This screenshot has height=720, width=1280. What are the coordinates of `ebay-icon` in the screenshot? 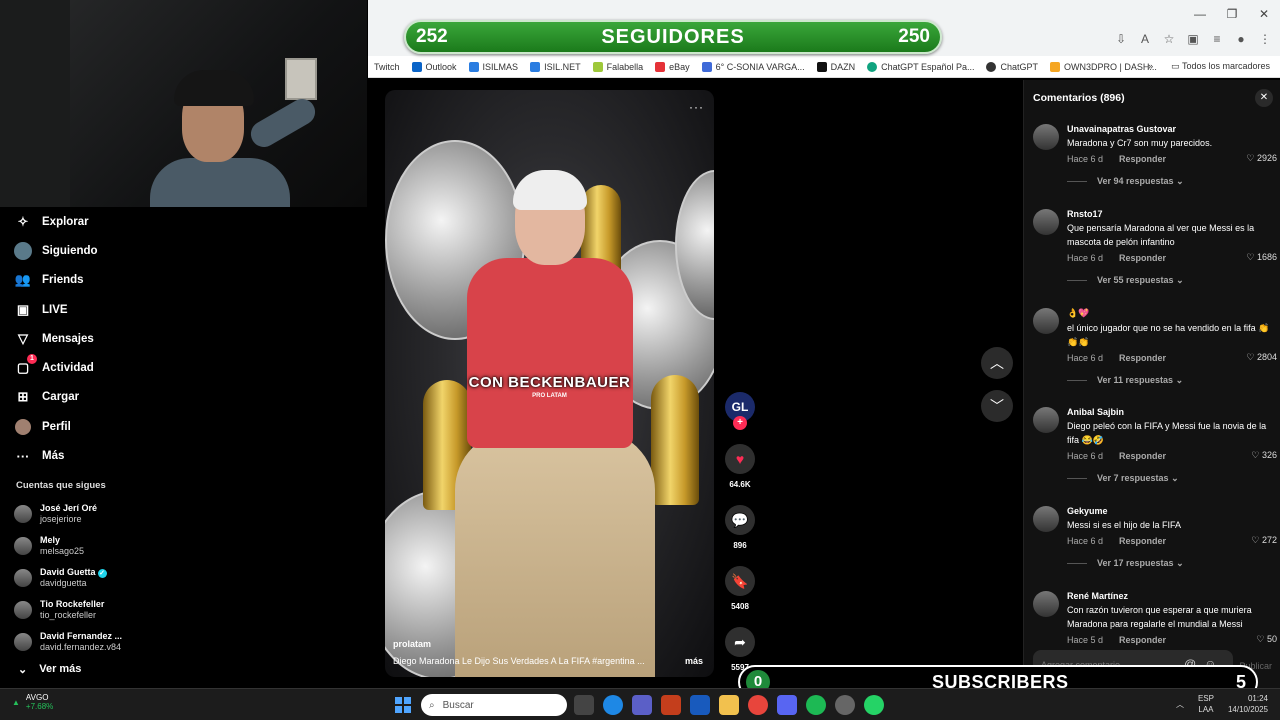 It's located at (660, 66).